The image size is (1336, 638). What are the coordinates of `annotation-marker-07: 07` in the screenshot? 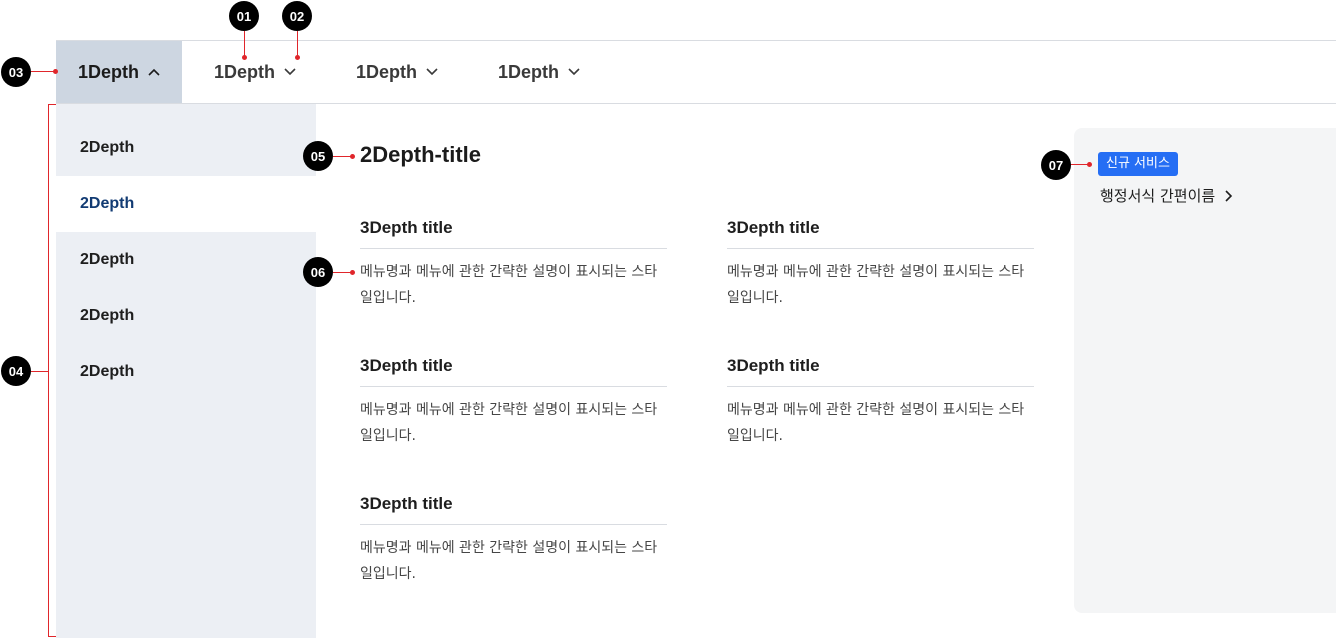 It's located at (1056, 165).